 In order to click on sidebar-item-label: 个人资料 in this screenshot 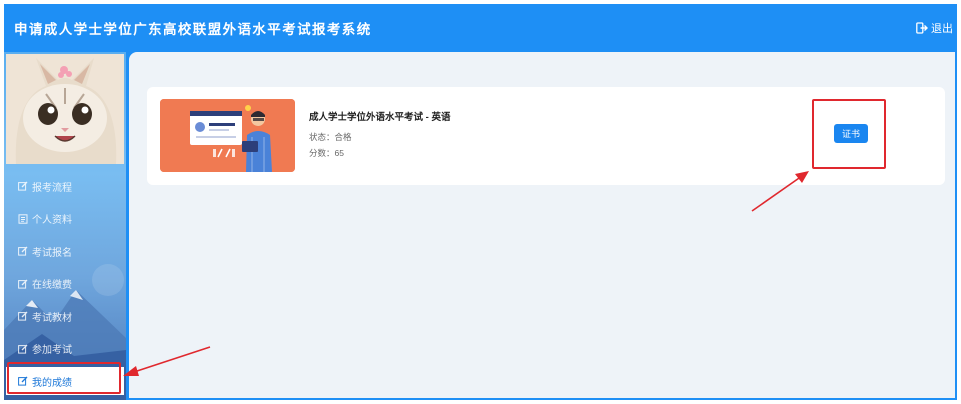, I will do `click(52, 221)`.